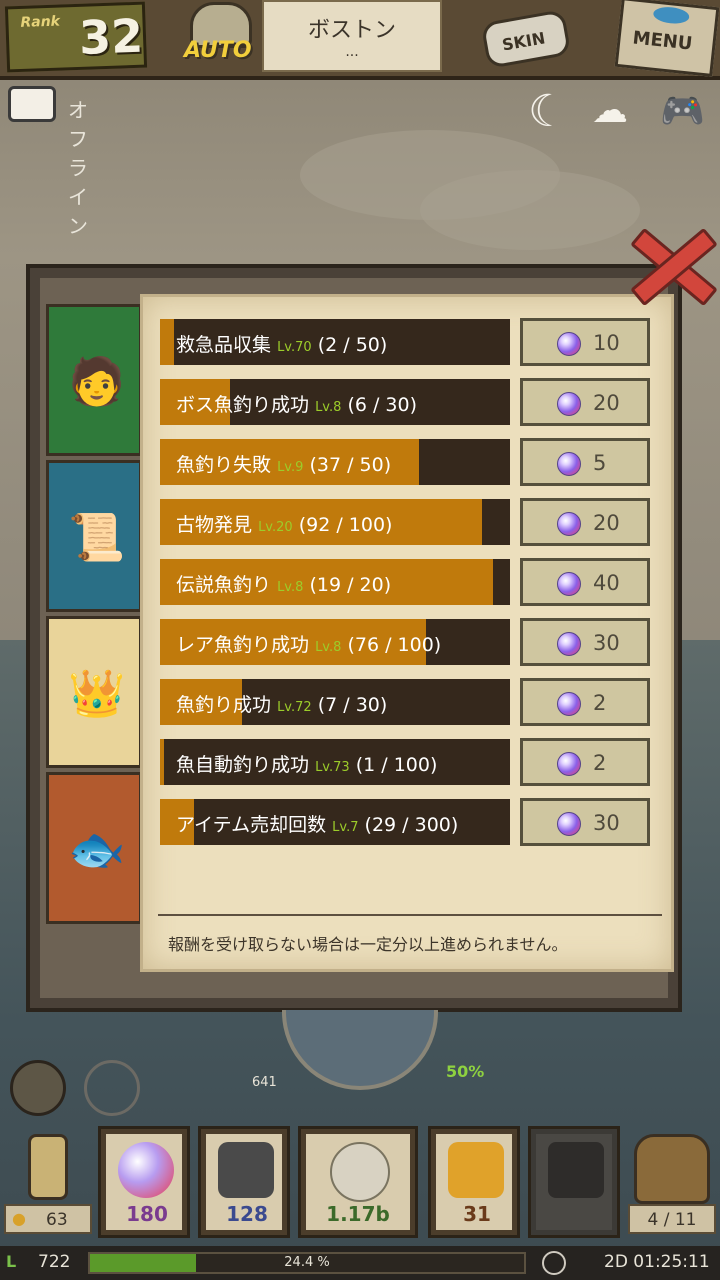 This screenshot has width=720, height=1280. Describe the element at coordinates (606, 343) in the screenshot. I see `reward-value: 10` at that location.